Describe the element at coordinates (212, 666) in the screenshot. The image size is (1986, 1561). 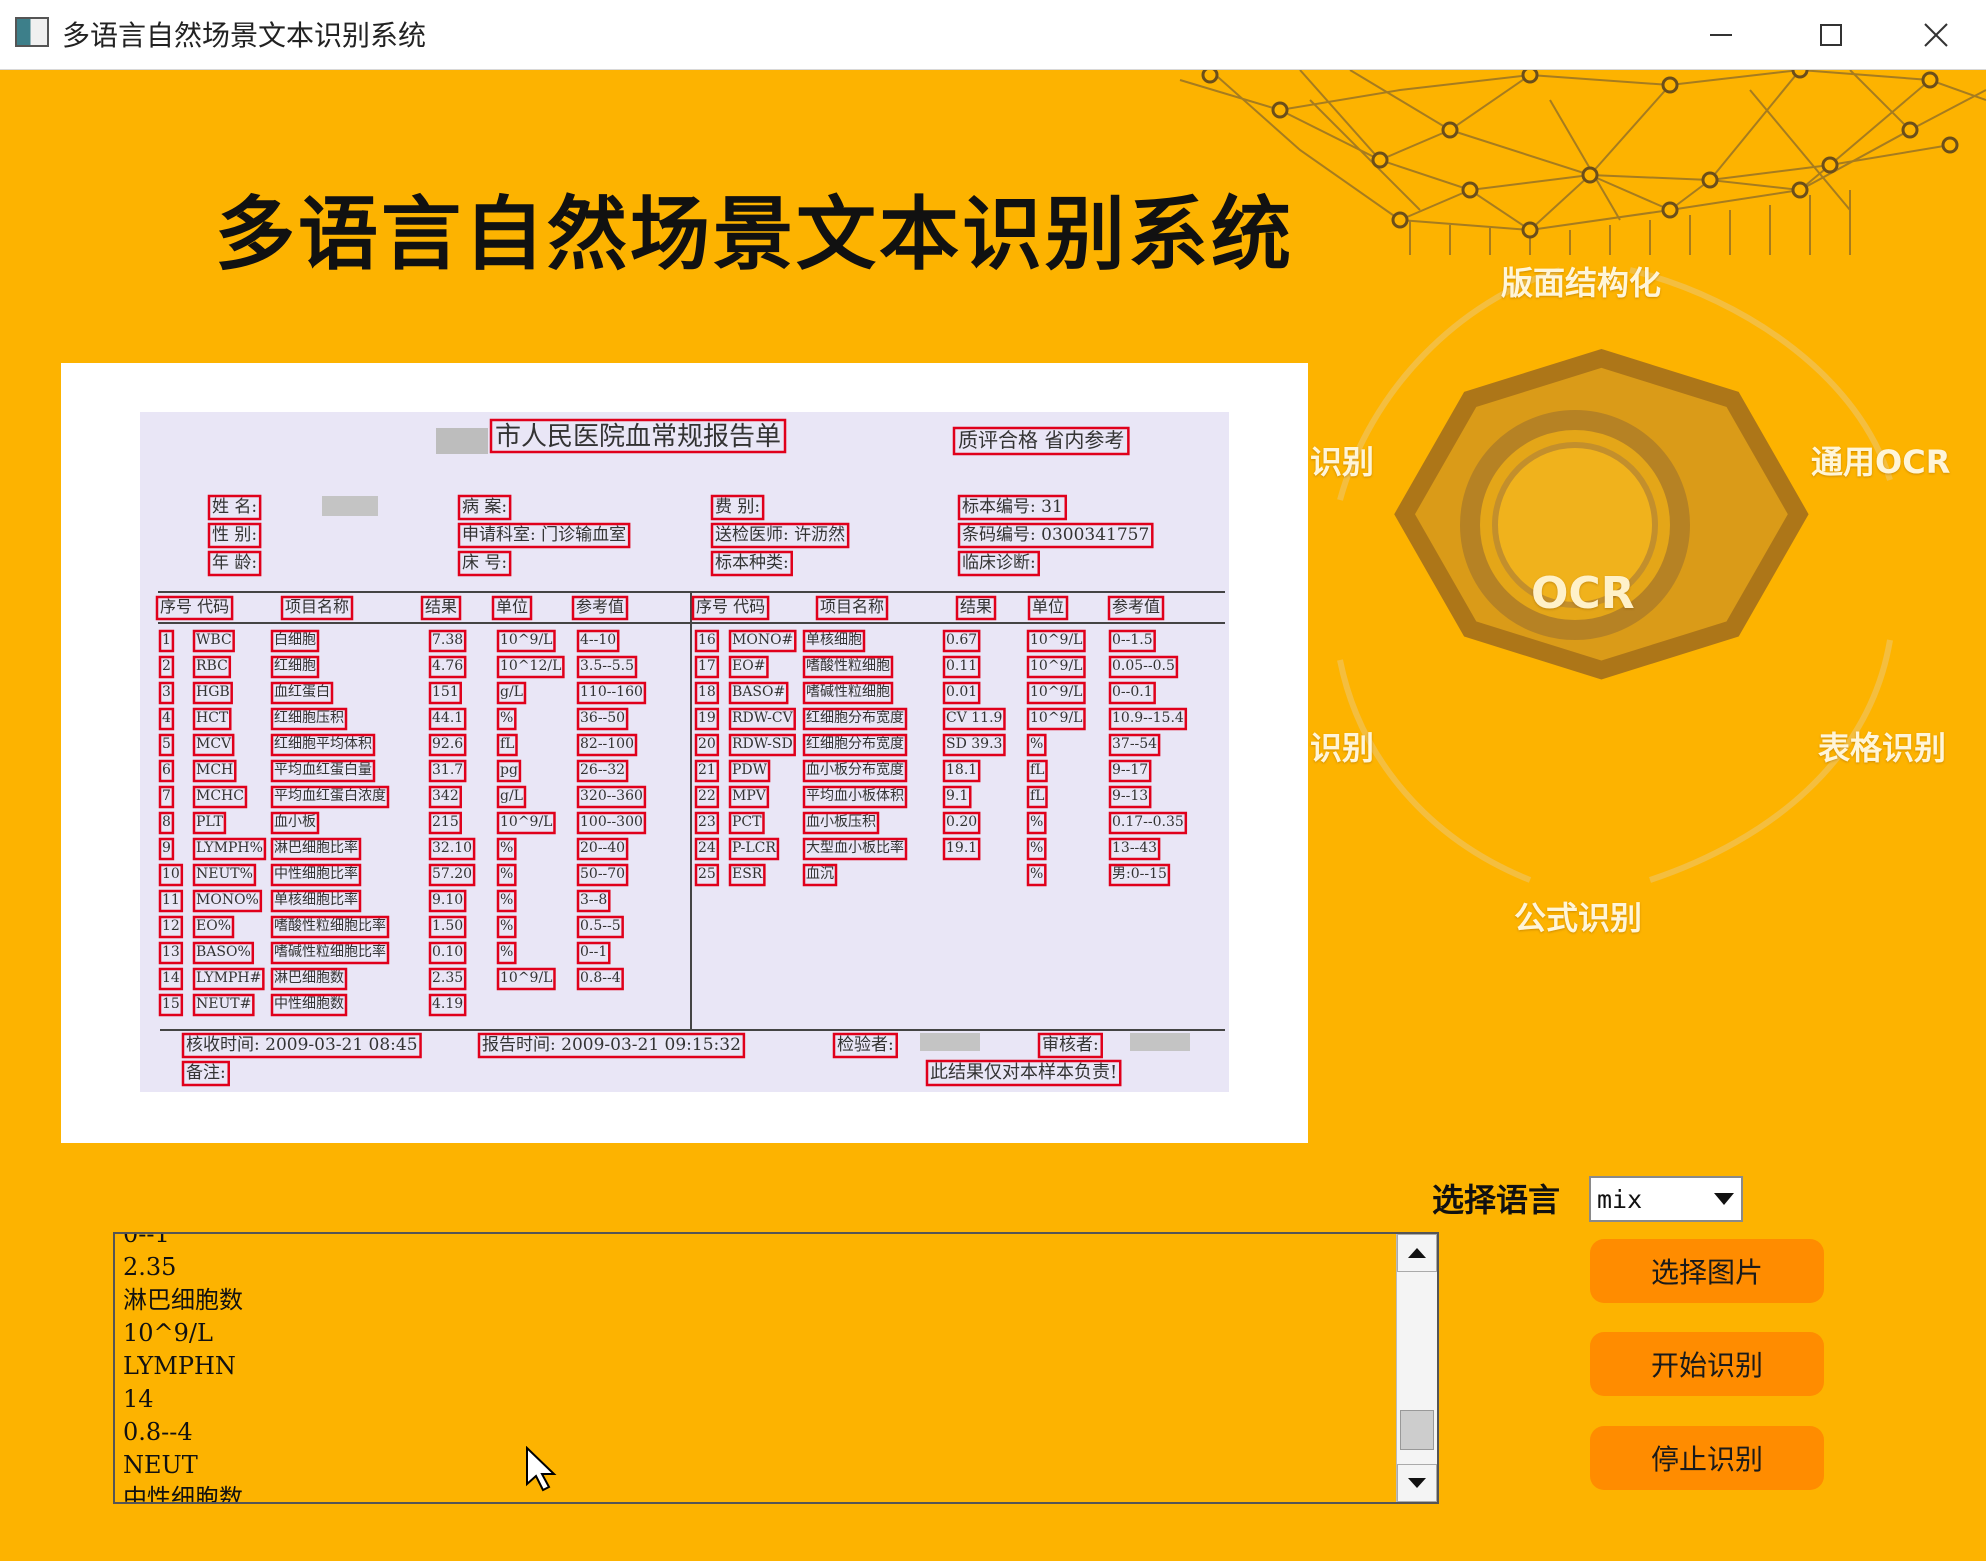
I see `table-cell-text: RBC` at that location.